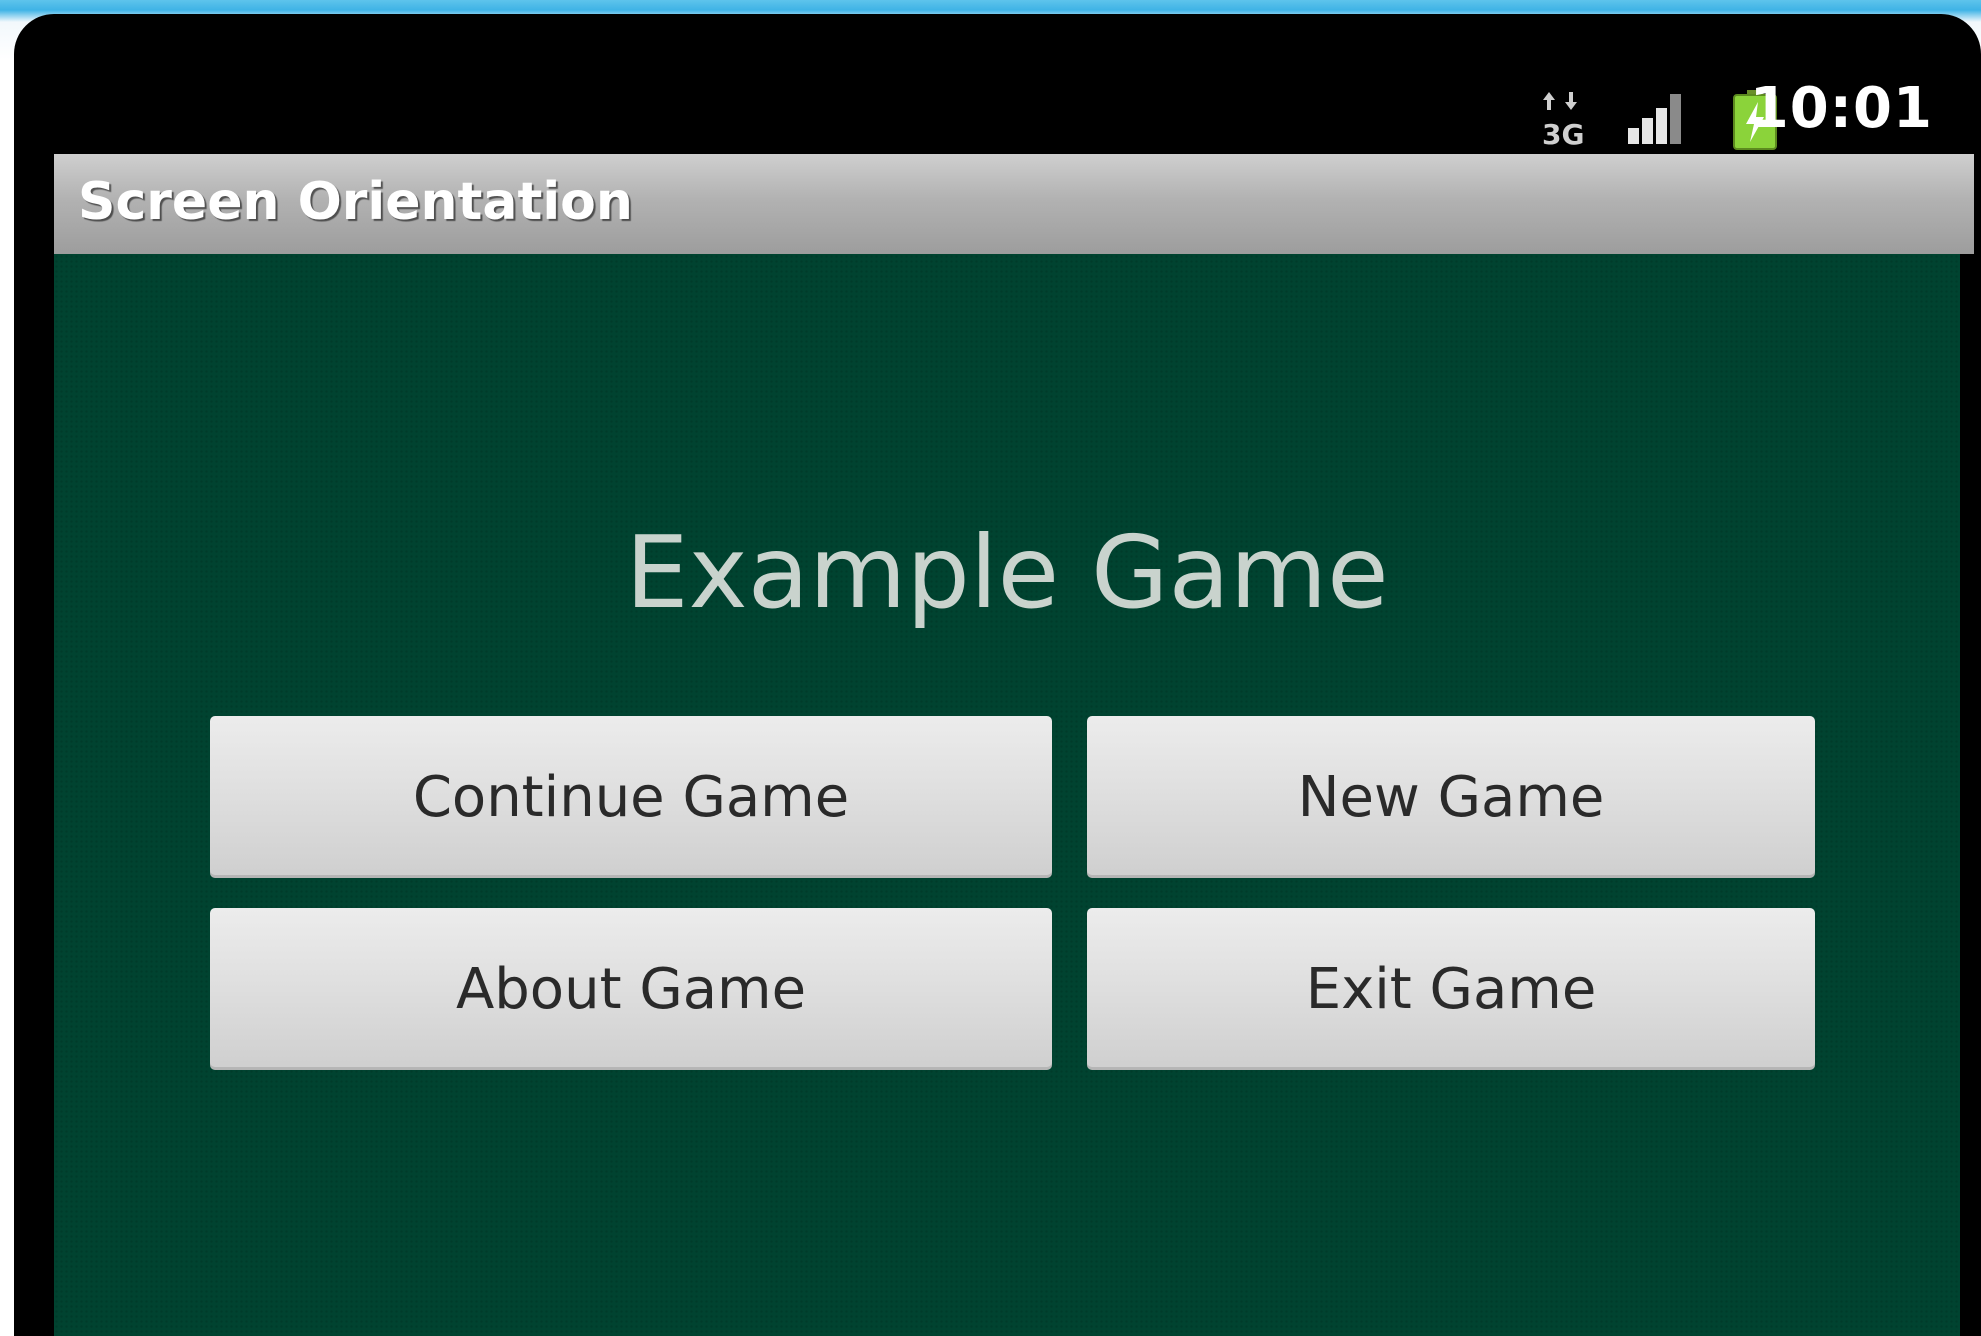 The width and height of the screenshot is (1981, 1336). I want to click on continue-game-button: Continue Game, so click(631, 797).